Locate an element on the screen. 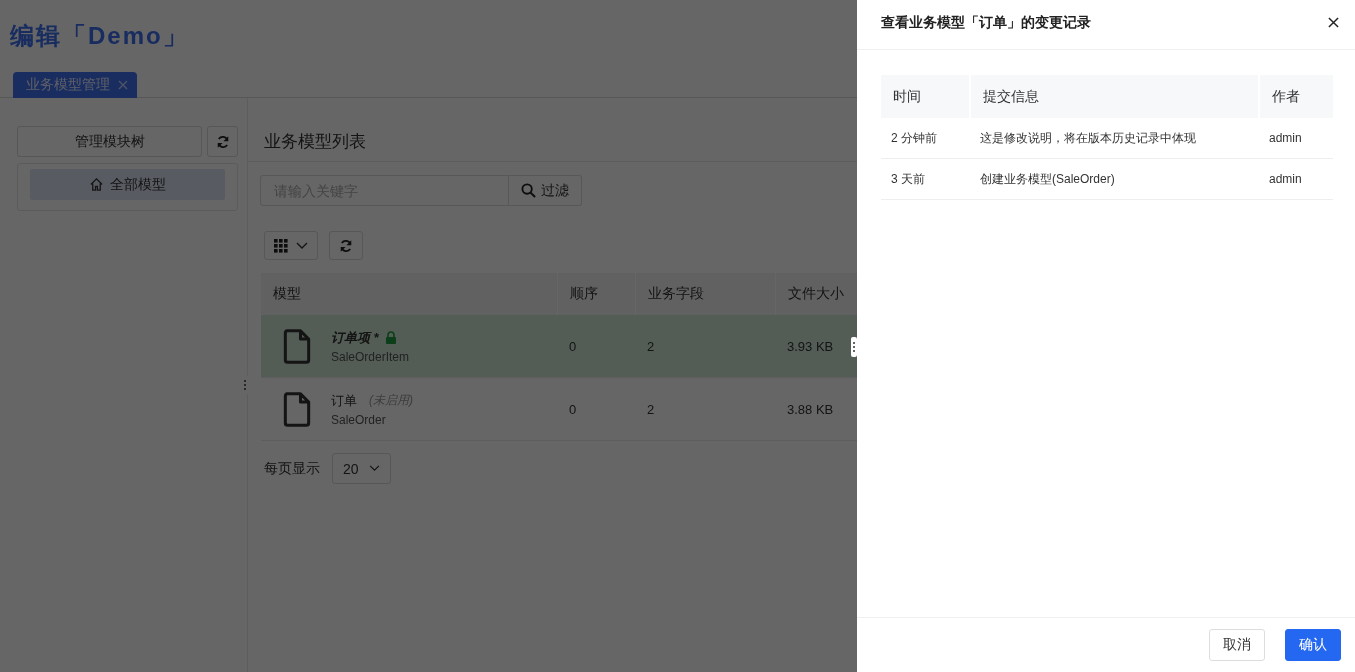 This screenshot has width=1355, height=672. filter-button: 过滤 is located at coordinates (545, 190).